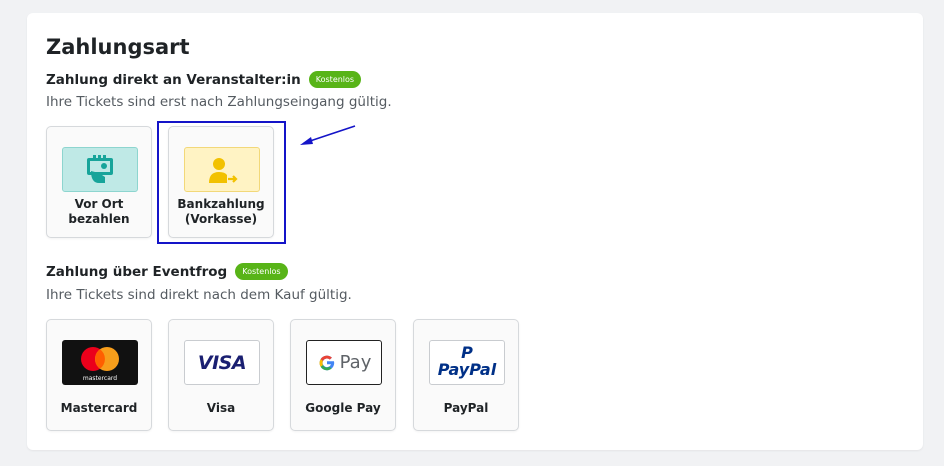  Describe the element at coordinates (99, 211) in the screenshot. I see `option-label: Vor Ort bezahlen` at that location.